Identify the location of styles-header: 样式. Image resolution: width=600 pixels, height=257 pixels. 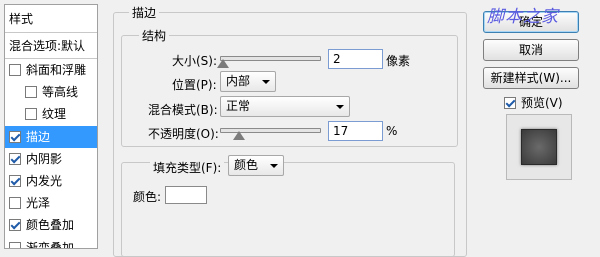
(51, 19).